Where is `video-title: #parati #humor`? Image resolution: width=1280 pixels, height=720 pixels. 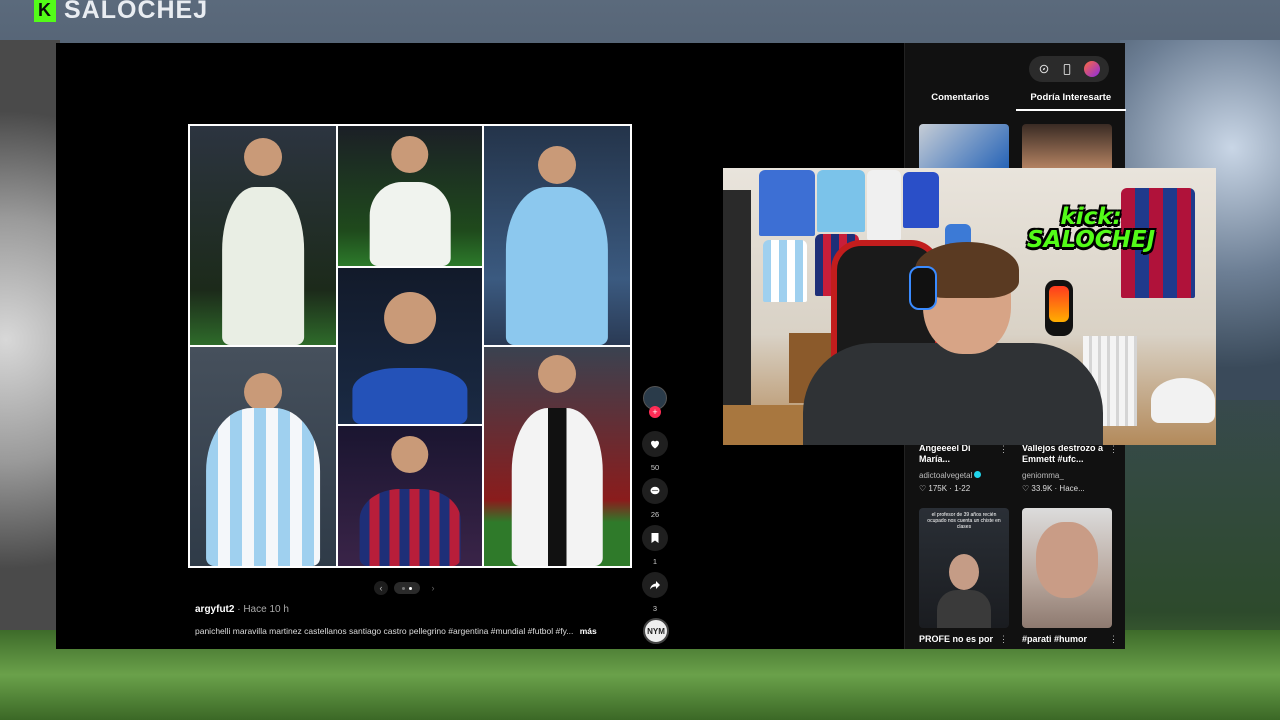
video-title: #parati #humor is located at coordinates (1065, 639).